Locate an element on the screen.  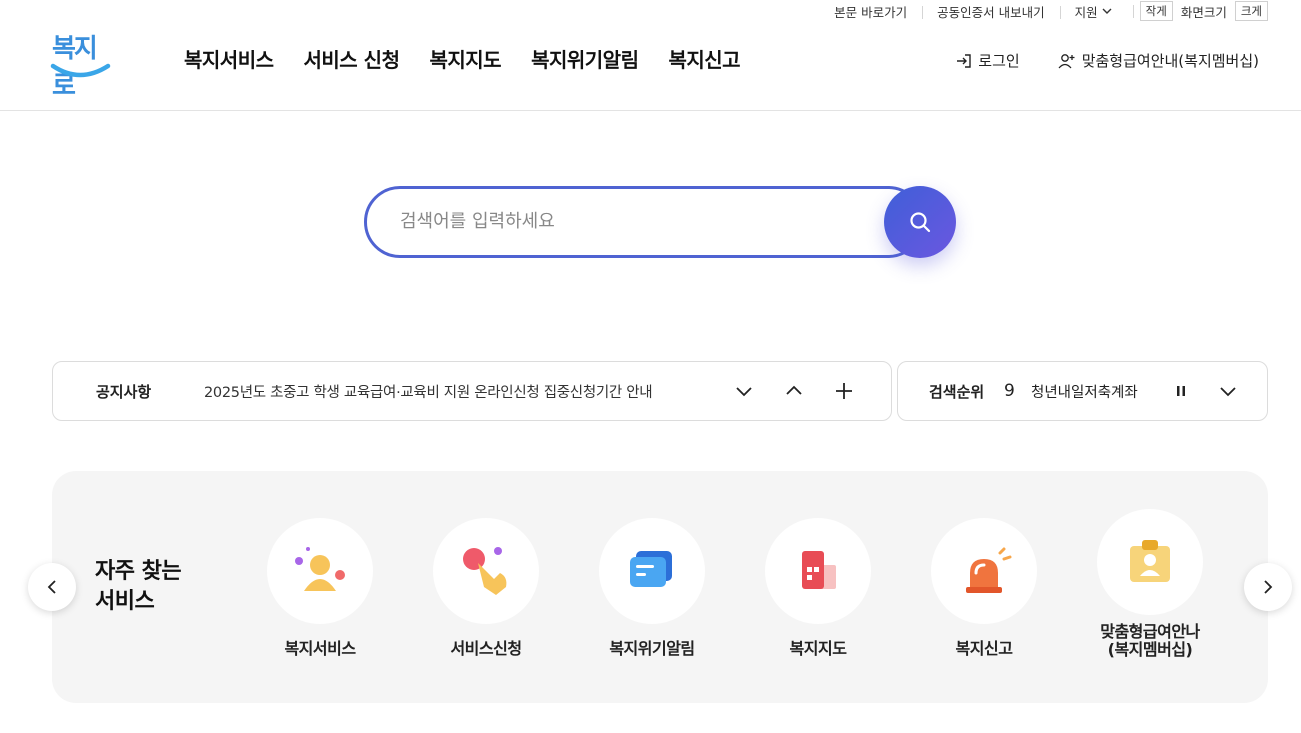
quick-item-membership: 맞춤형급여안나 (복지멤버십) is located at coordinates (1150, 584).